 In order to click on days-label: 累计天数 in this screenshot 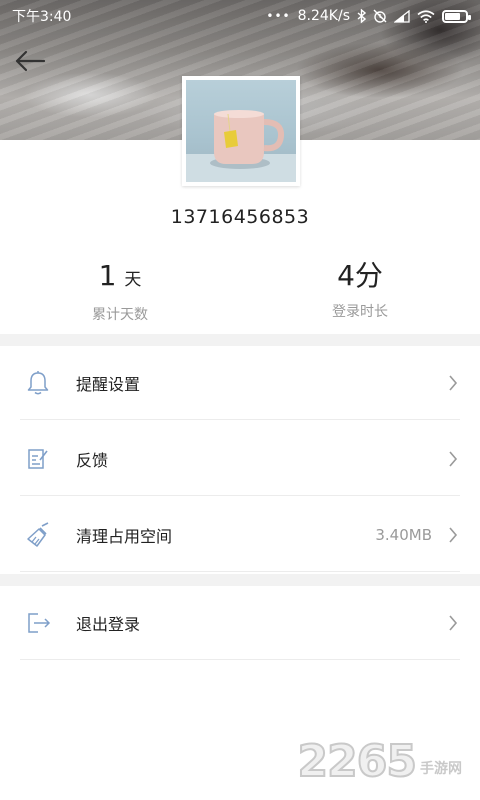, I will do `click(120, 315)`.